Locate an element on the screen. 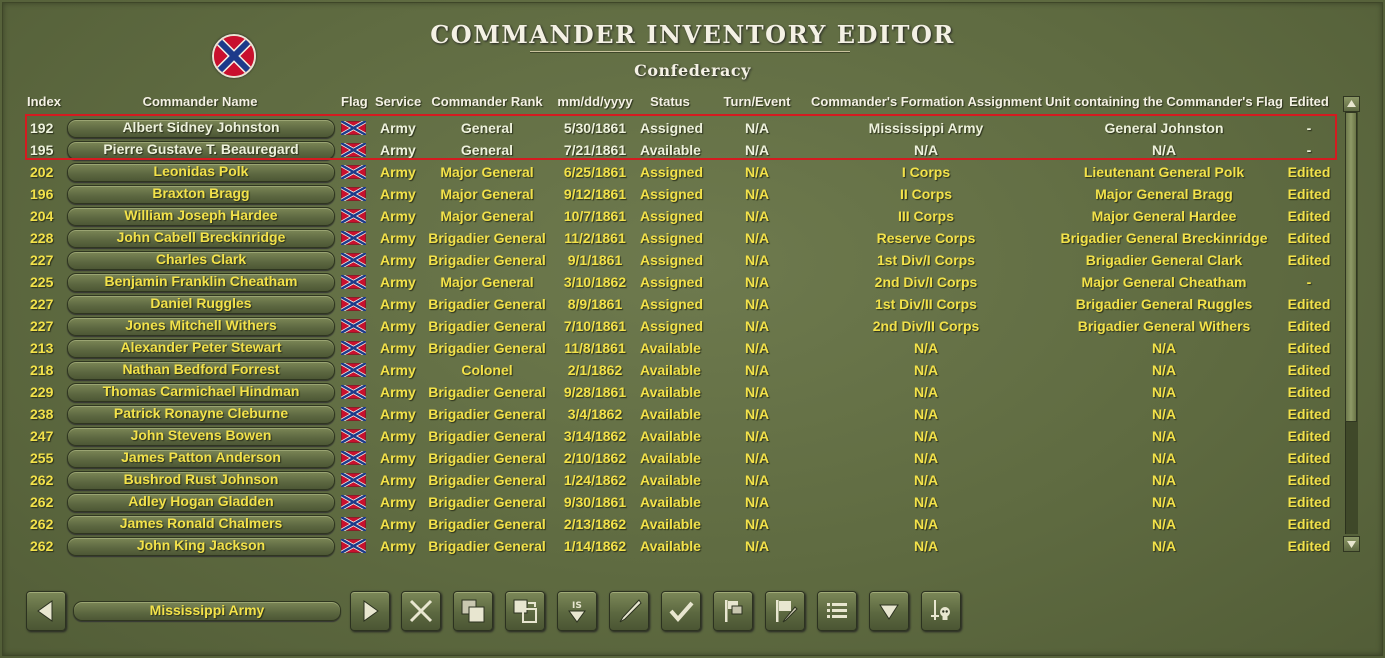 This screenshot has height=658, width=1385. checkmark-icon is located at coordinates (681, 612).